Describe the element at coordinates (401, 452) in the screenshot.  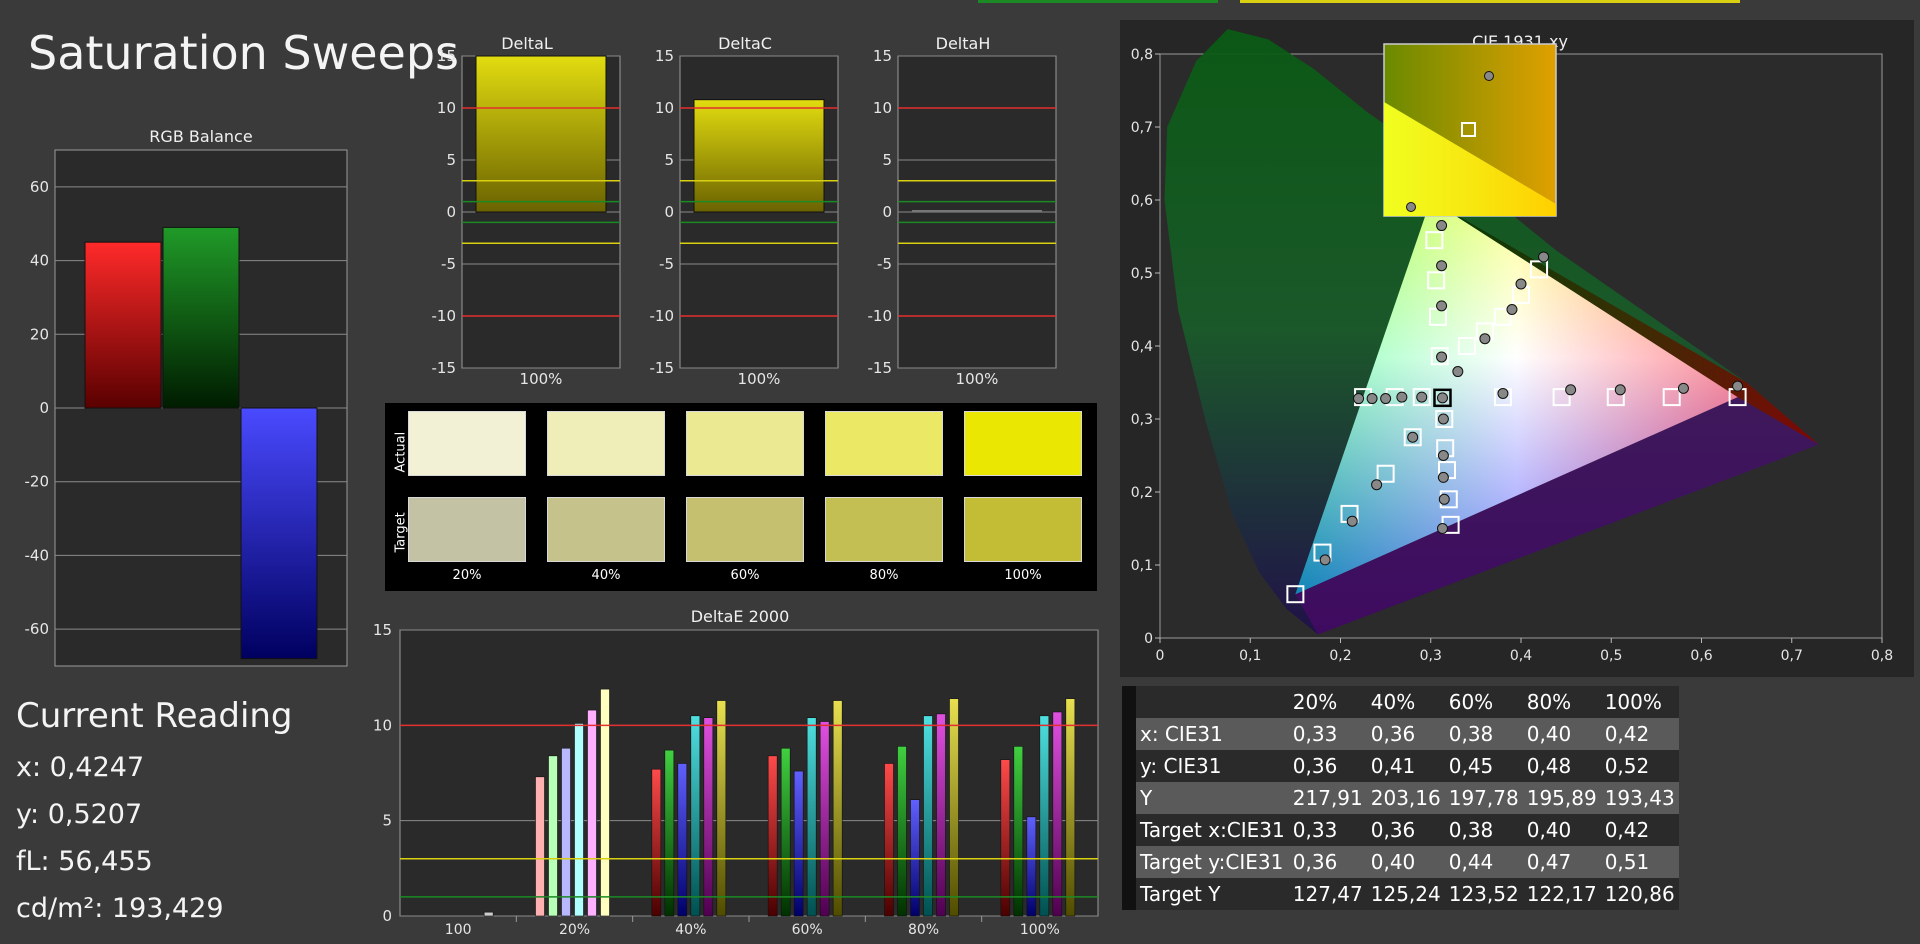
I see `actual-row-label: Actual` at that location.